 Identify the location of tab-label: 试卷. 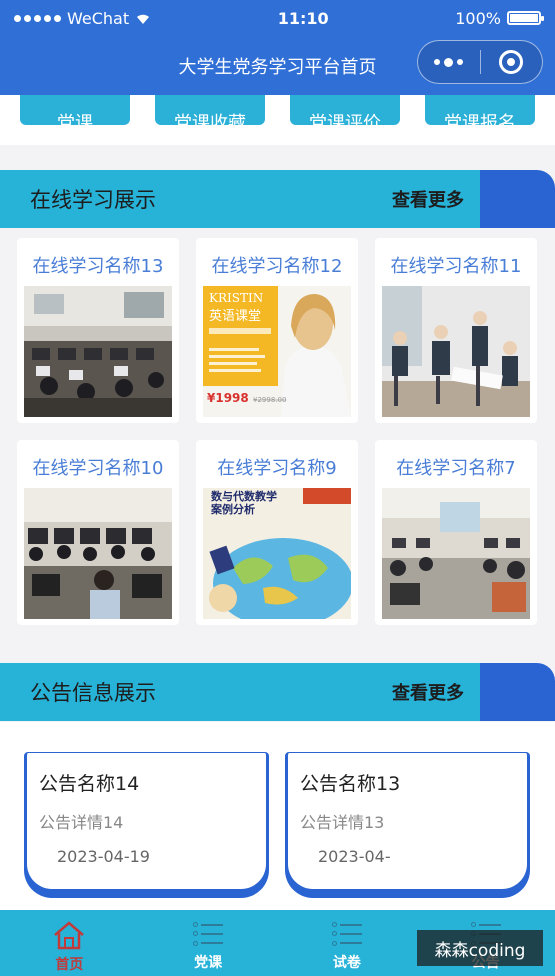
(346, 963).